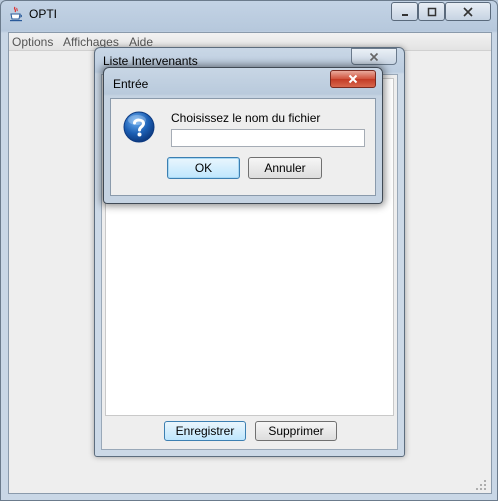  What do you see at coordinates (296, 431) in the screenshot?
I see `delete-button: Supprimer` at bounding box center [296, 431].